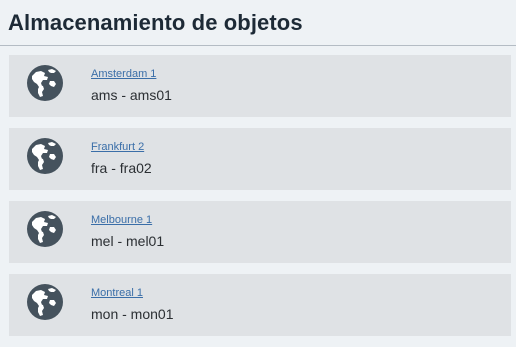 This screenshot has height=347, width=516. I want to click on region-link: Amsterdam 1, so click(123, 74).